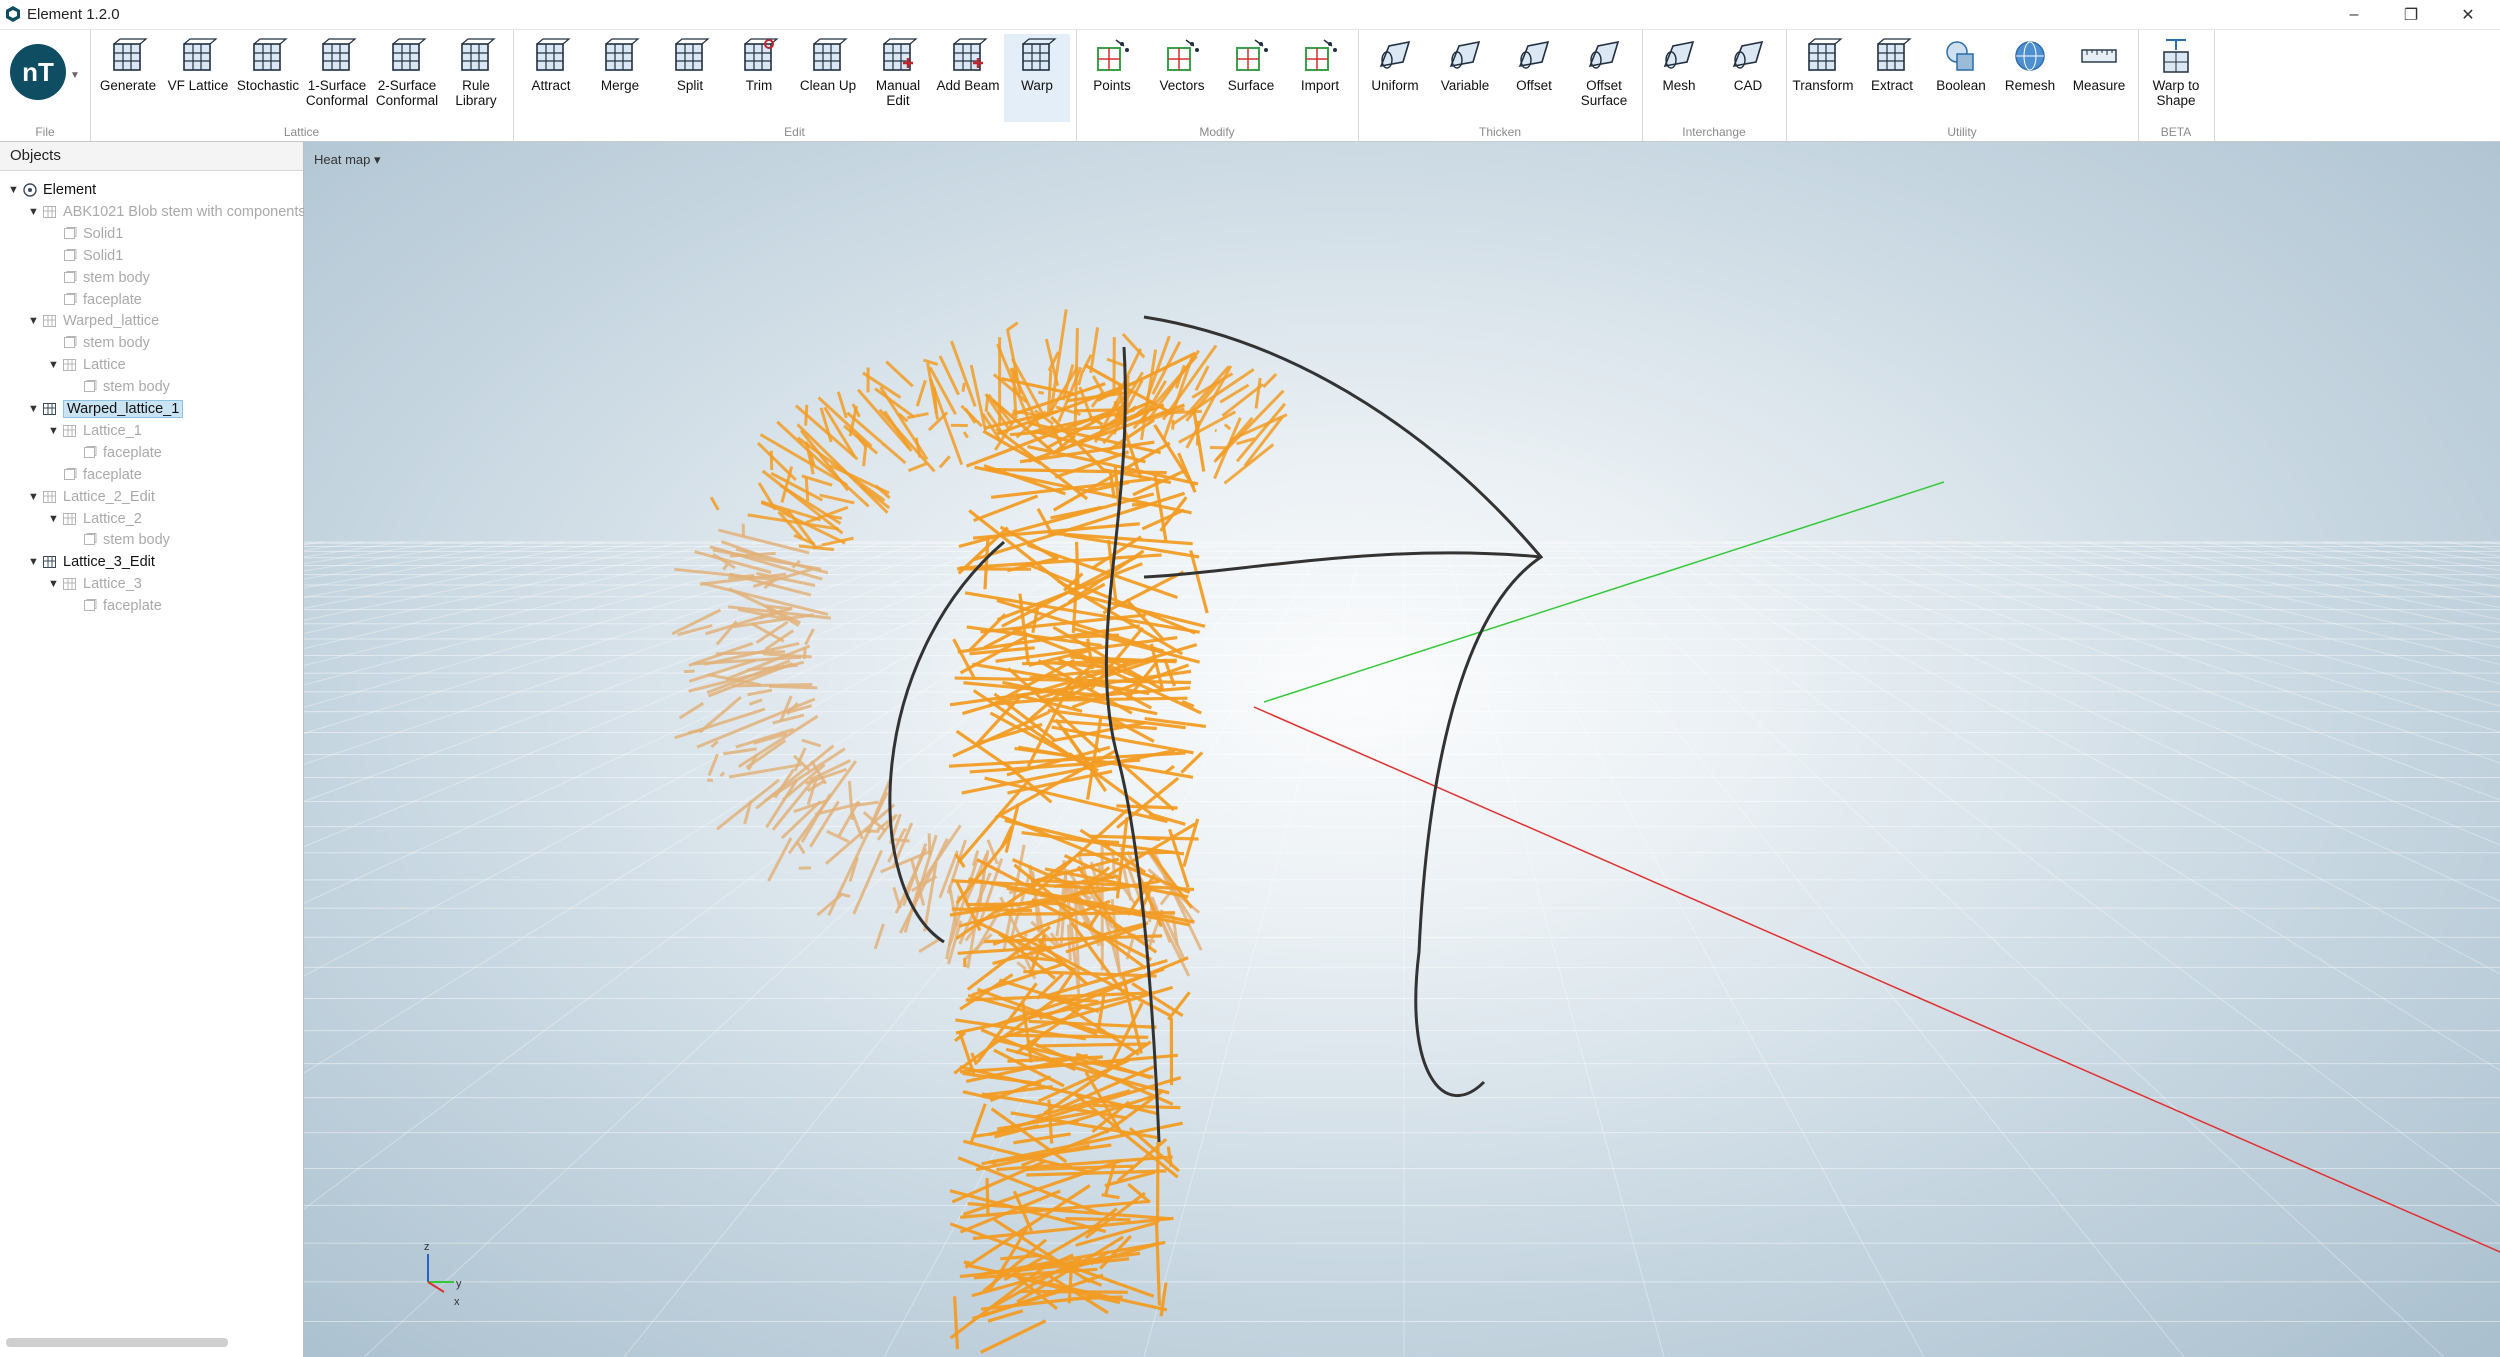  I want to click on merge-button: Merge, so click(620, 78).